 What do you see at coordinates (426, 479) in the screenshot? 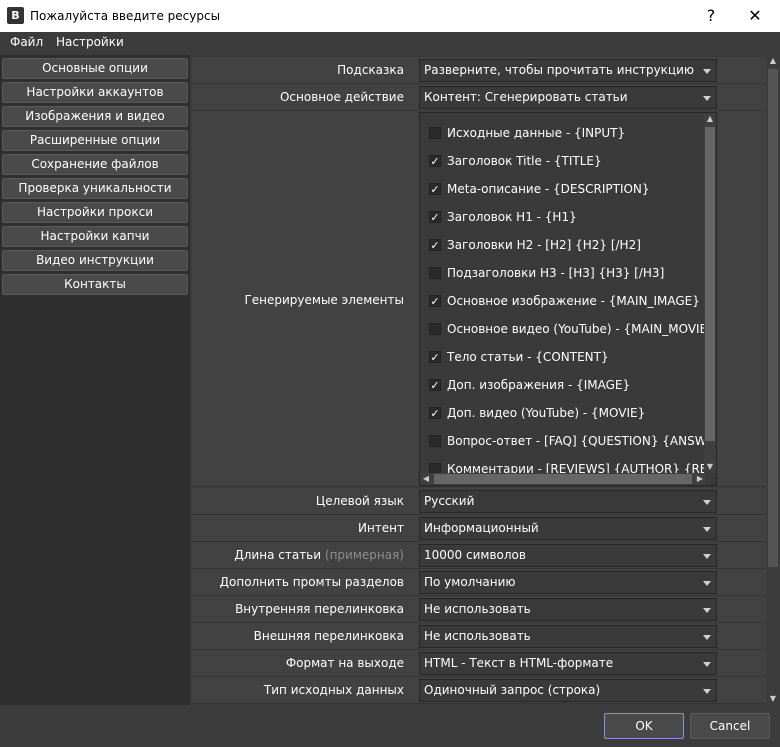
I see `scroll-left-icon: ◀` at bounding box center [426, 479].